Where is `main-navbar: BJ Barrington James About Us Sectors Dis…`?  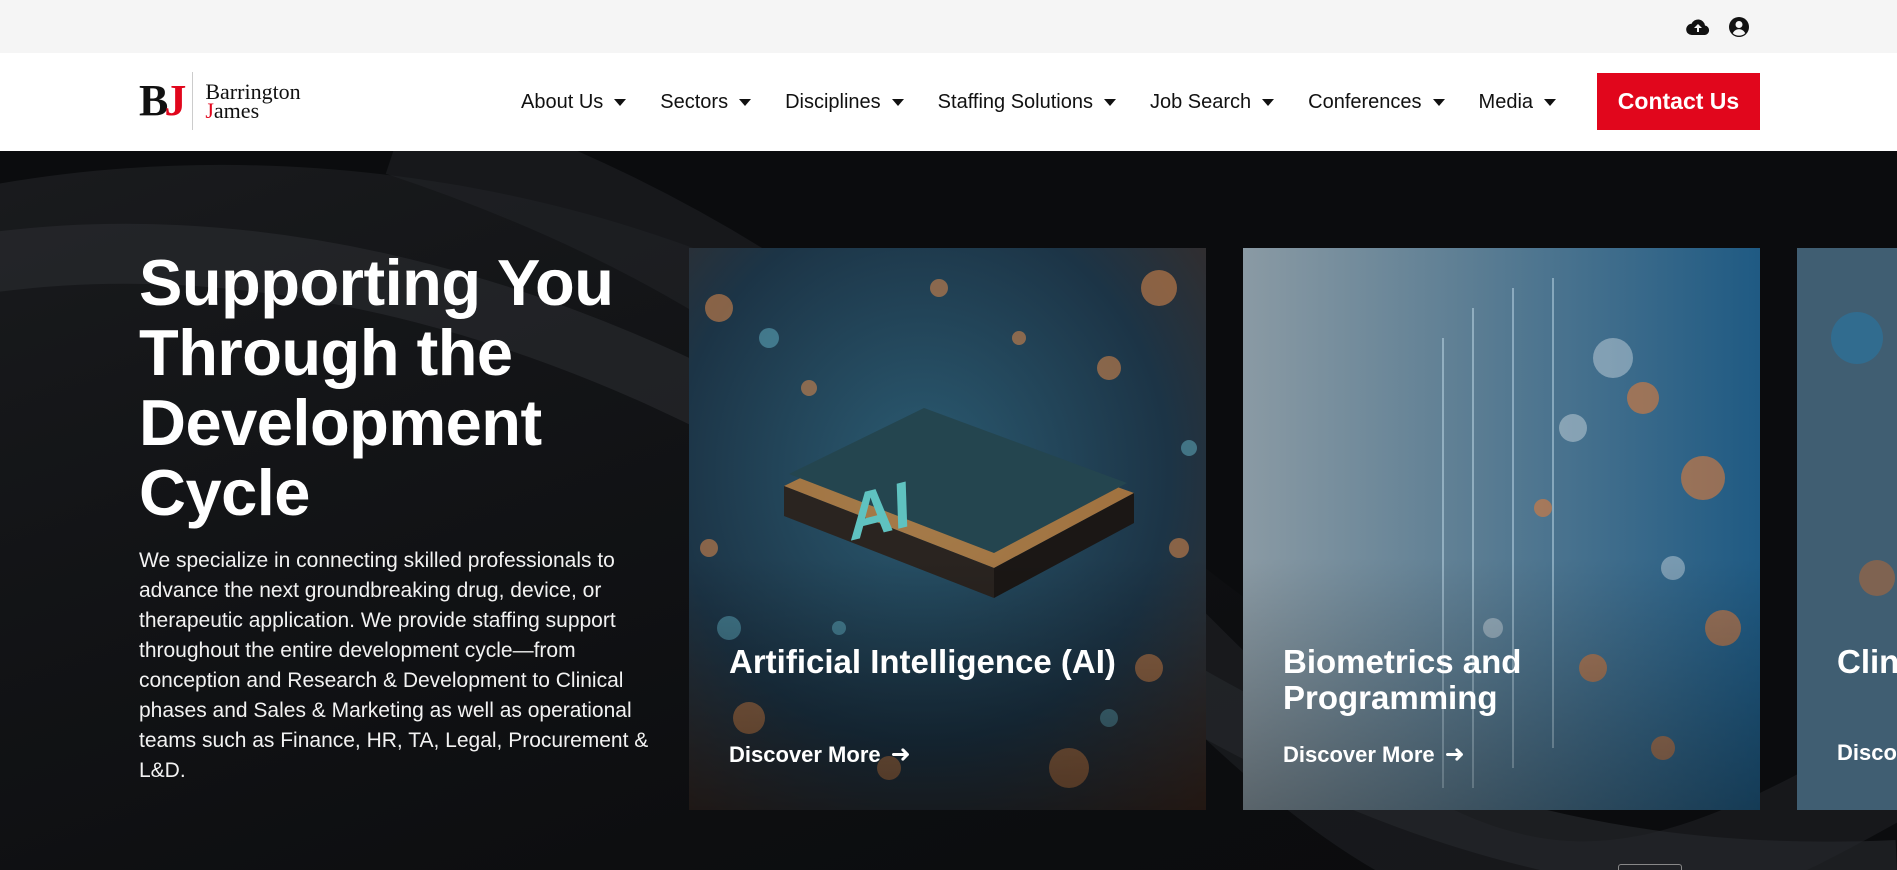
main-navbar: BJ Barrington James About Us Sectors Dis… is located at coordinates (948, 102).